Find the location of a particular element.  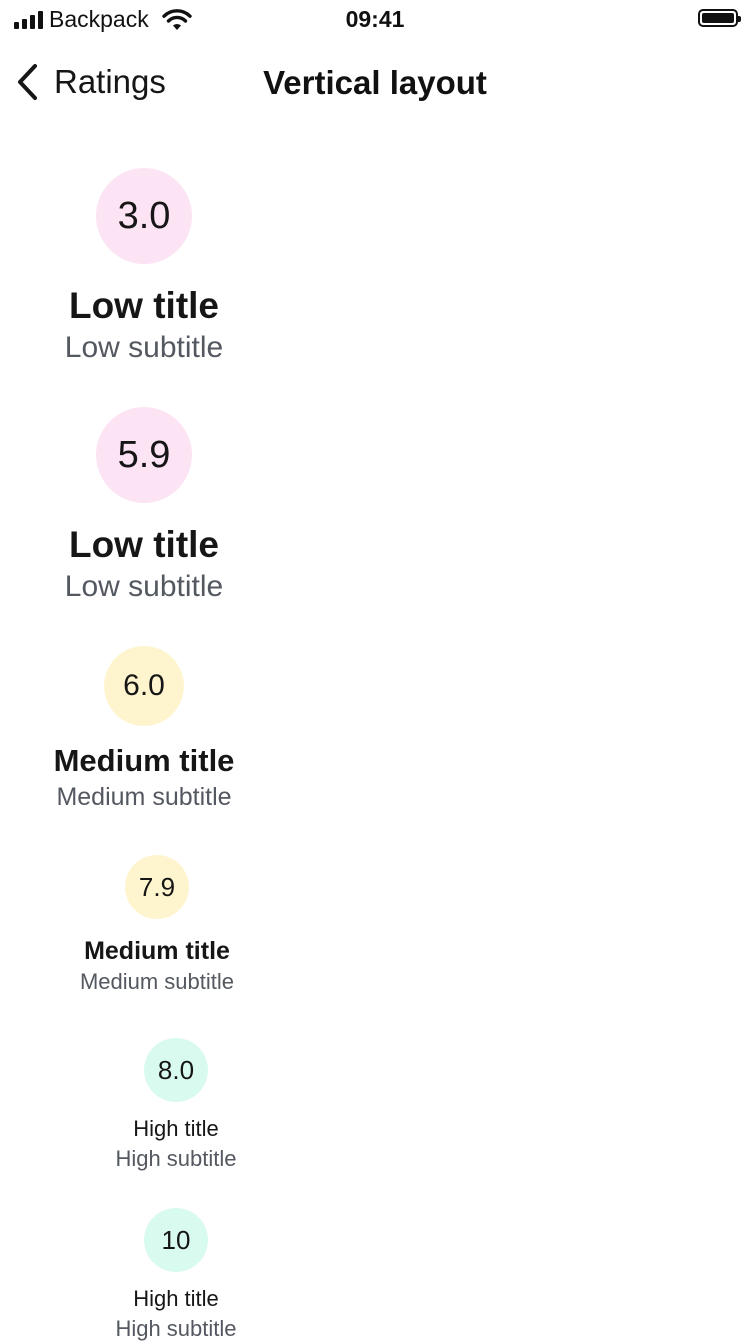

rating-item: 6.0 Medium title Medium subtitle is located at coordinates (144, 730).